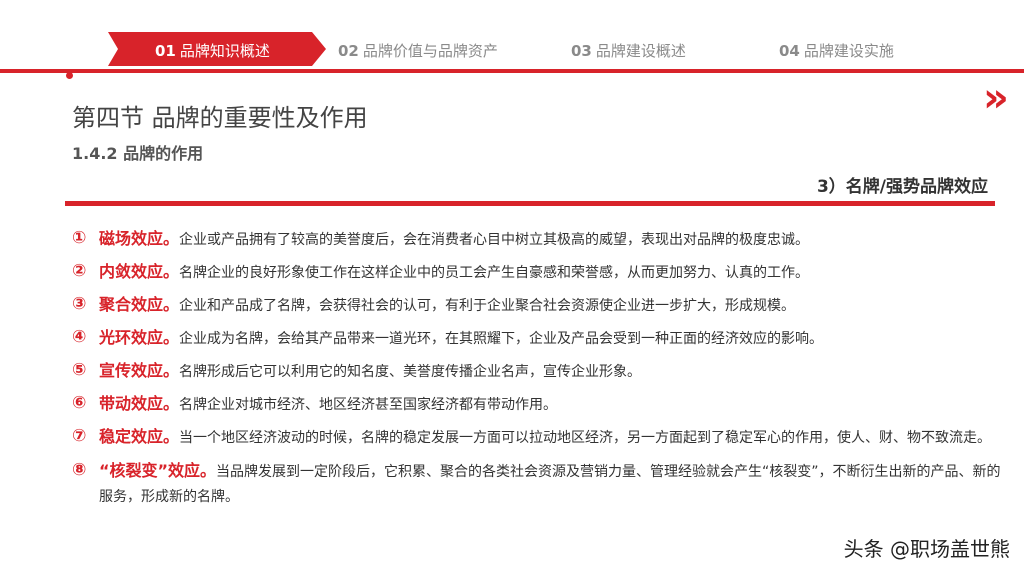 The height and width of the screenshot is (576, 1024). What do you see at coordinates (212, 50) in the screenshot?
I see `tab-brand-knowledge: 01 品牌知识概述` at bounding box center [212, 50].